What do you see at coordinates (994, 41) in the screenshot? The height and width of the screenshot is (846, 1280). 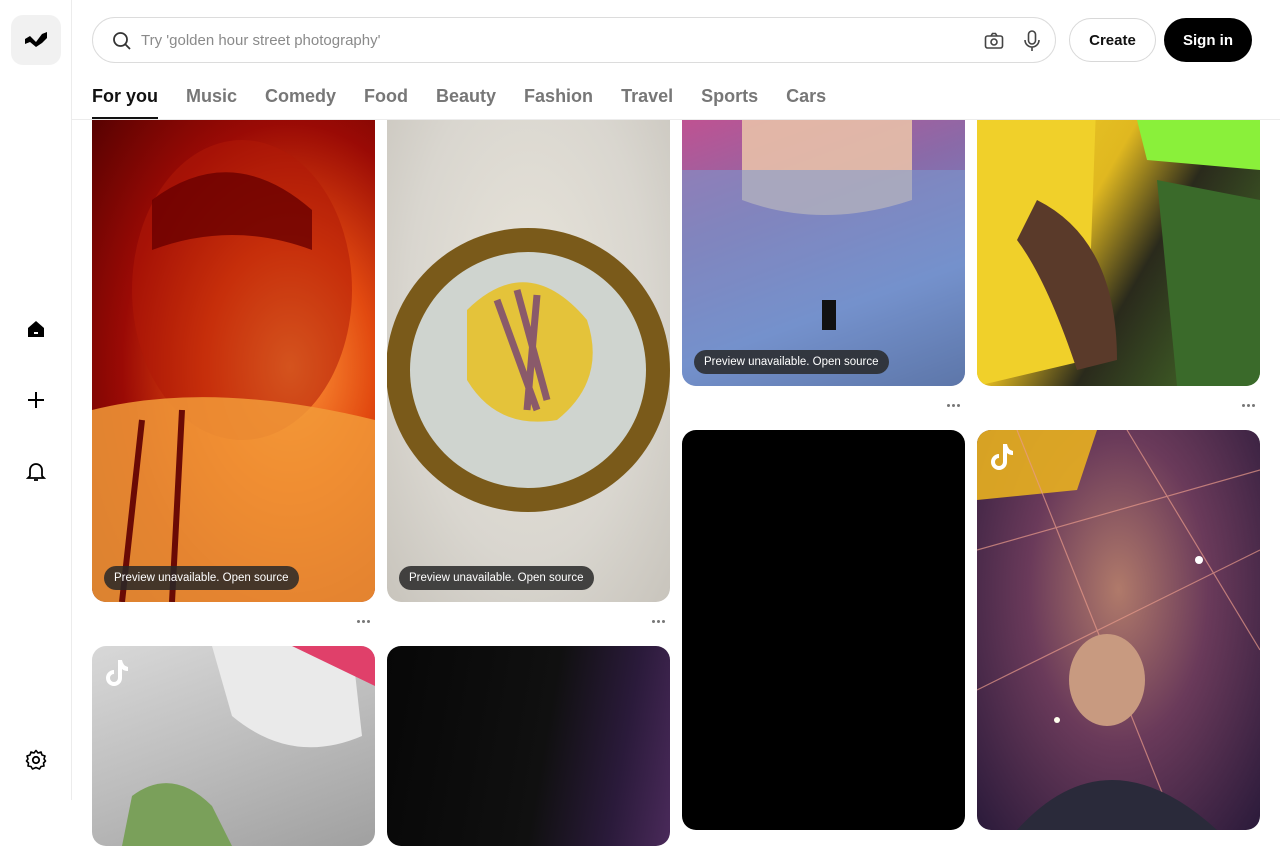 I see `camera-icon` at bounding box center [994, 41].